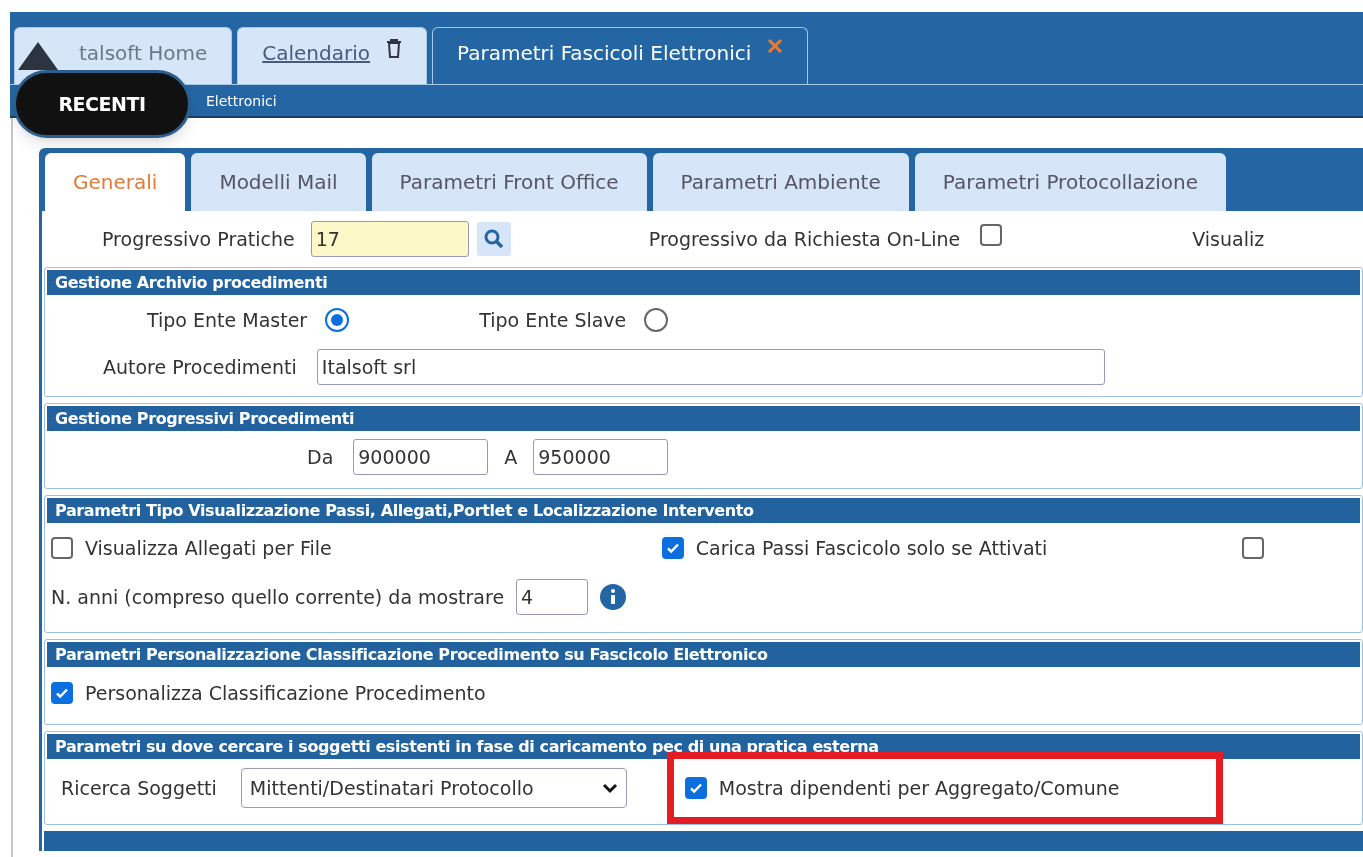 The image size is (1363, 857). Describe the element at coordinates (511, 456) in the screenshot. I see `field-label: A` at that location.